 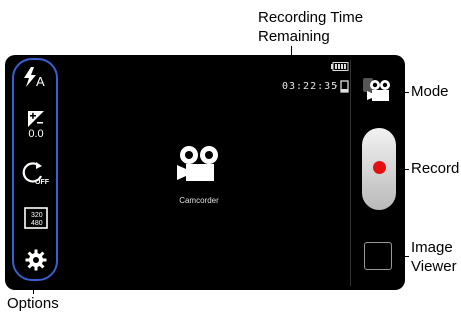 What do you see at coordinates (310, 86) in the screenshot?
I see `recording-time-remaining: 03:22:35` at bounding box center [310, 86].